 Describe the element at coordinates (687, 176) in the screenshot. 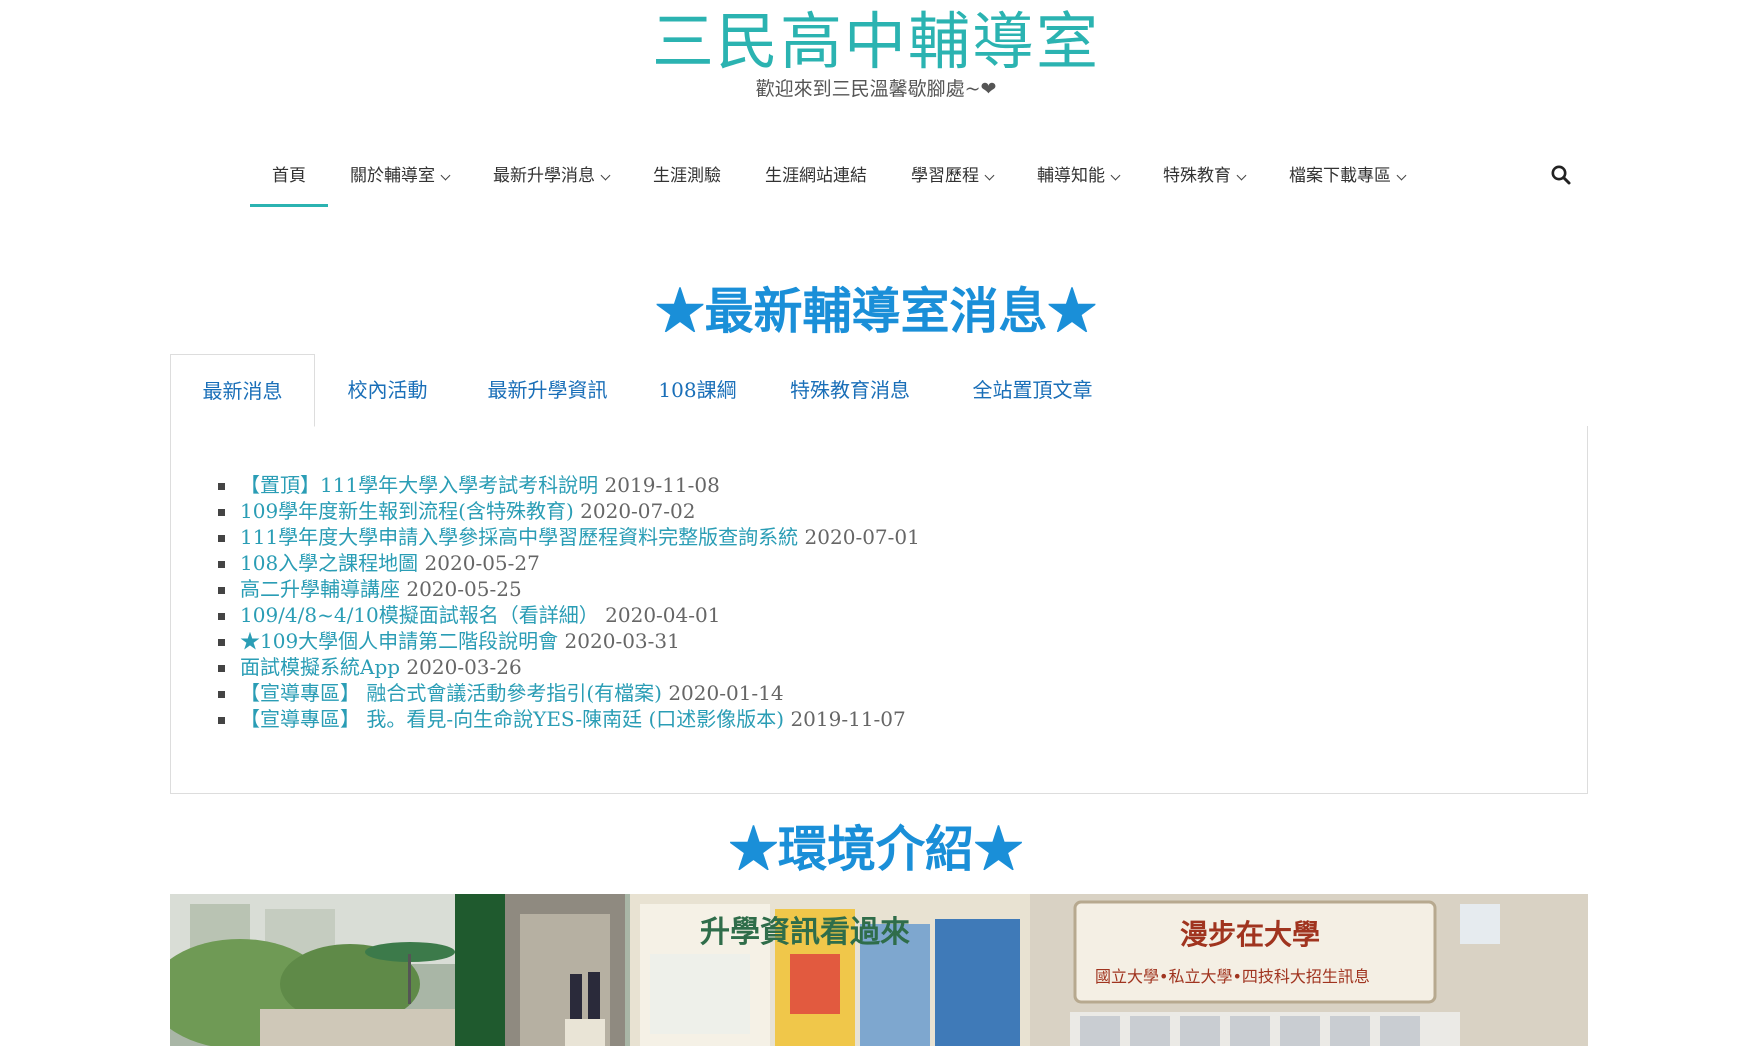

I see `nav-label: 生涯測驗` at that location.